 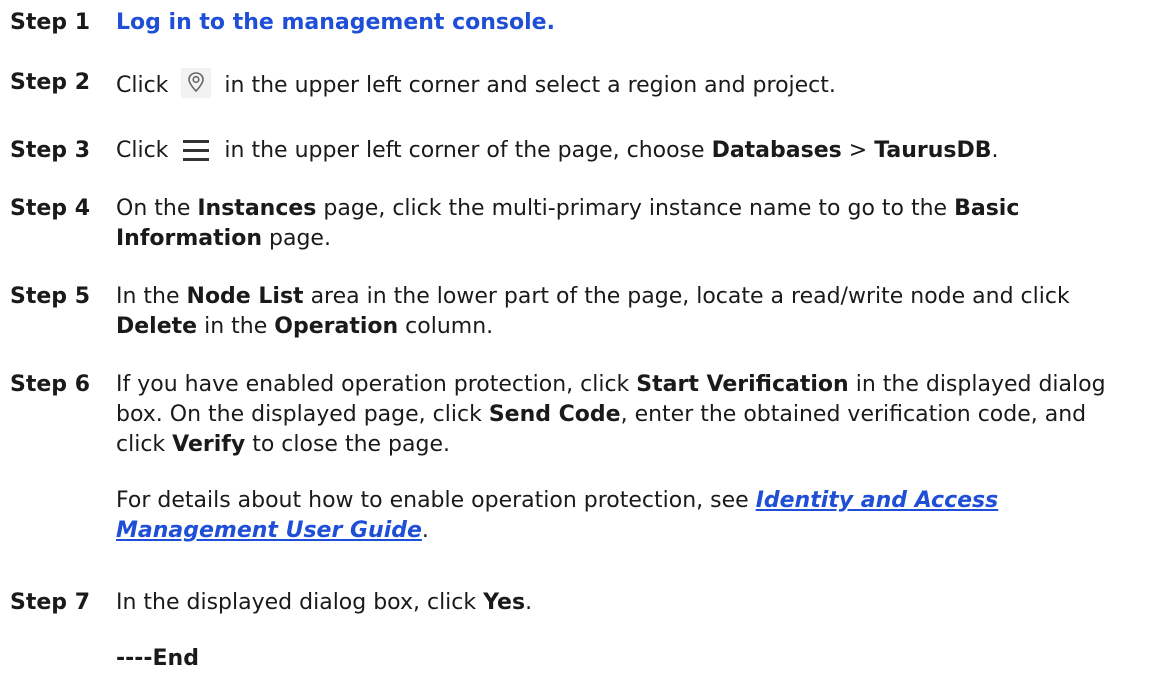 I want to click on step-text: page., so click(x=300, y=238).